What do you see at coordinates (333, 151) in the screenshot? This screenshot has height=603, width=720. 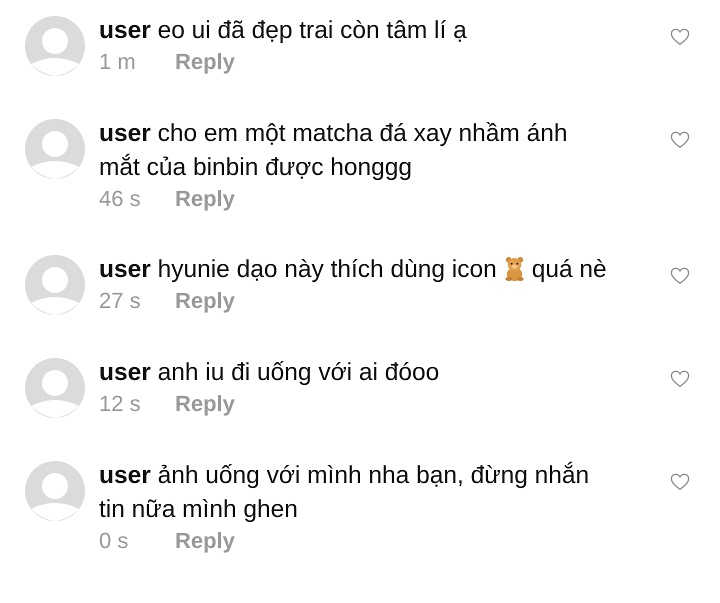 I see `comment-text: user cho em một matcha đá xay nhầm ánh mắt của binbin được honggg` at bounding box center [333, 151].